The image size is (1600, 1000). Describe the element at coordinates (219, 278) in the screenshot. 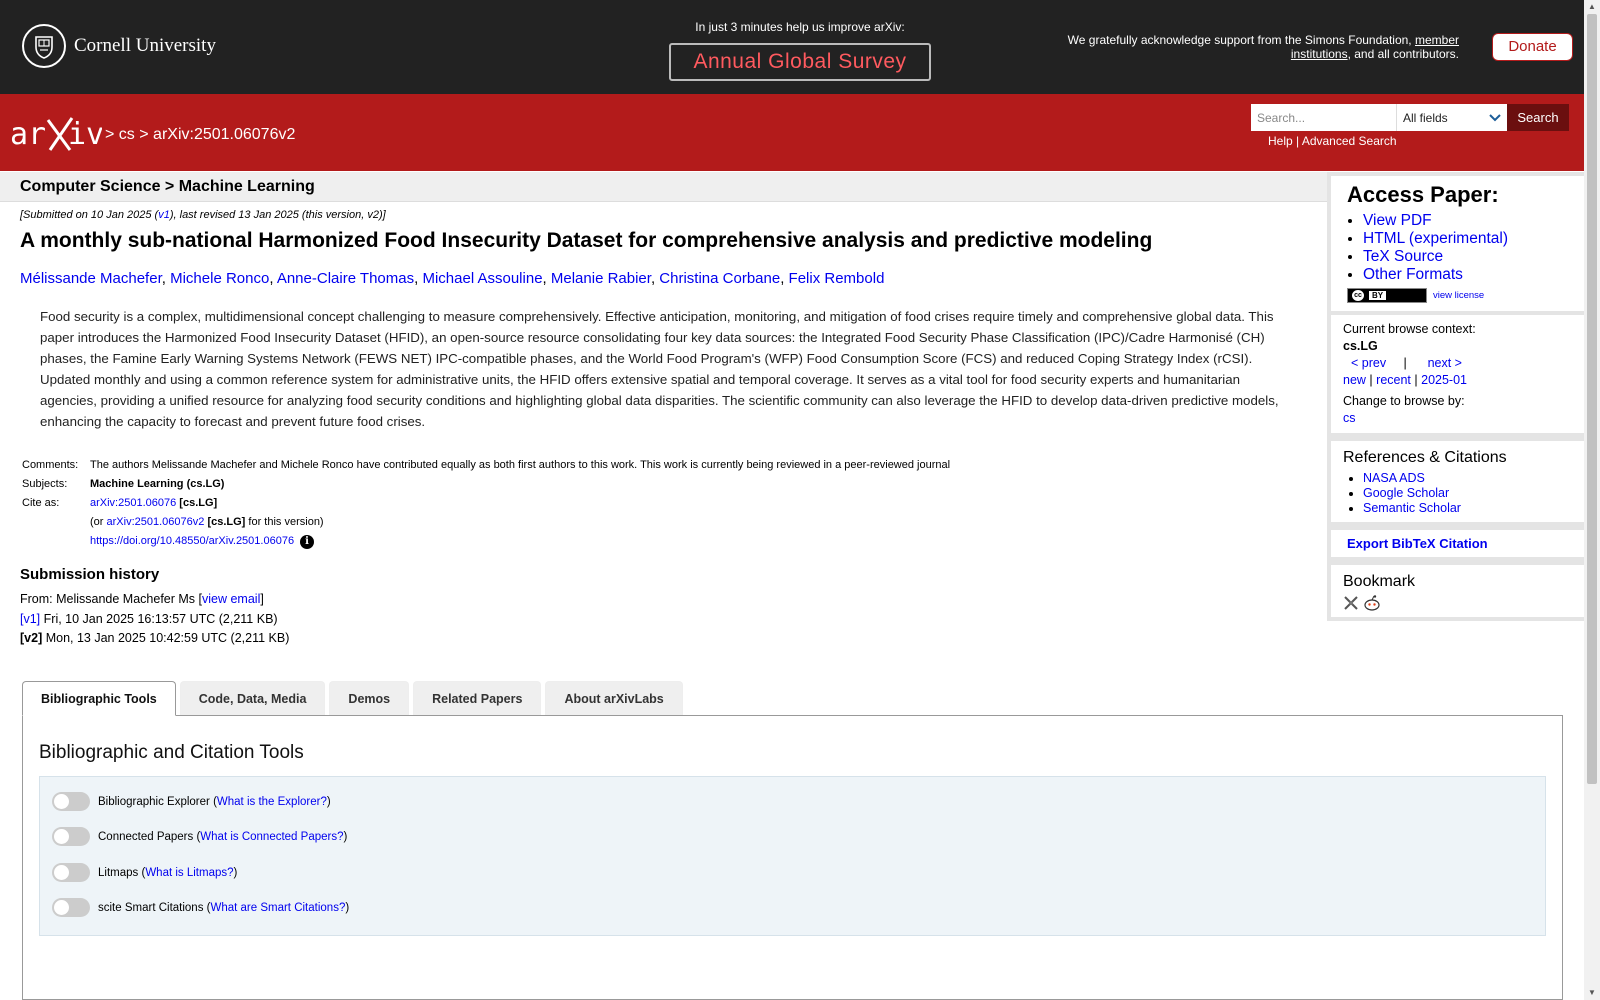

I see `author-link: Michele Ronco` at that location.